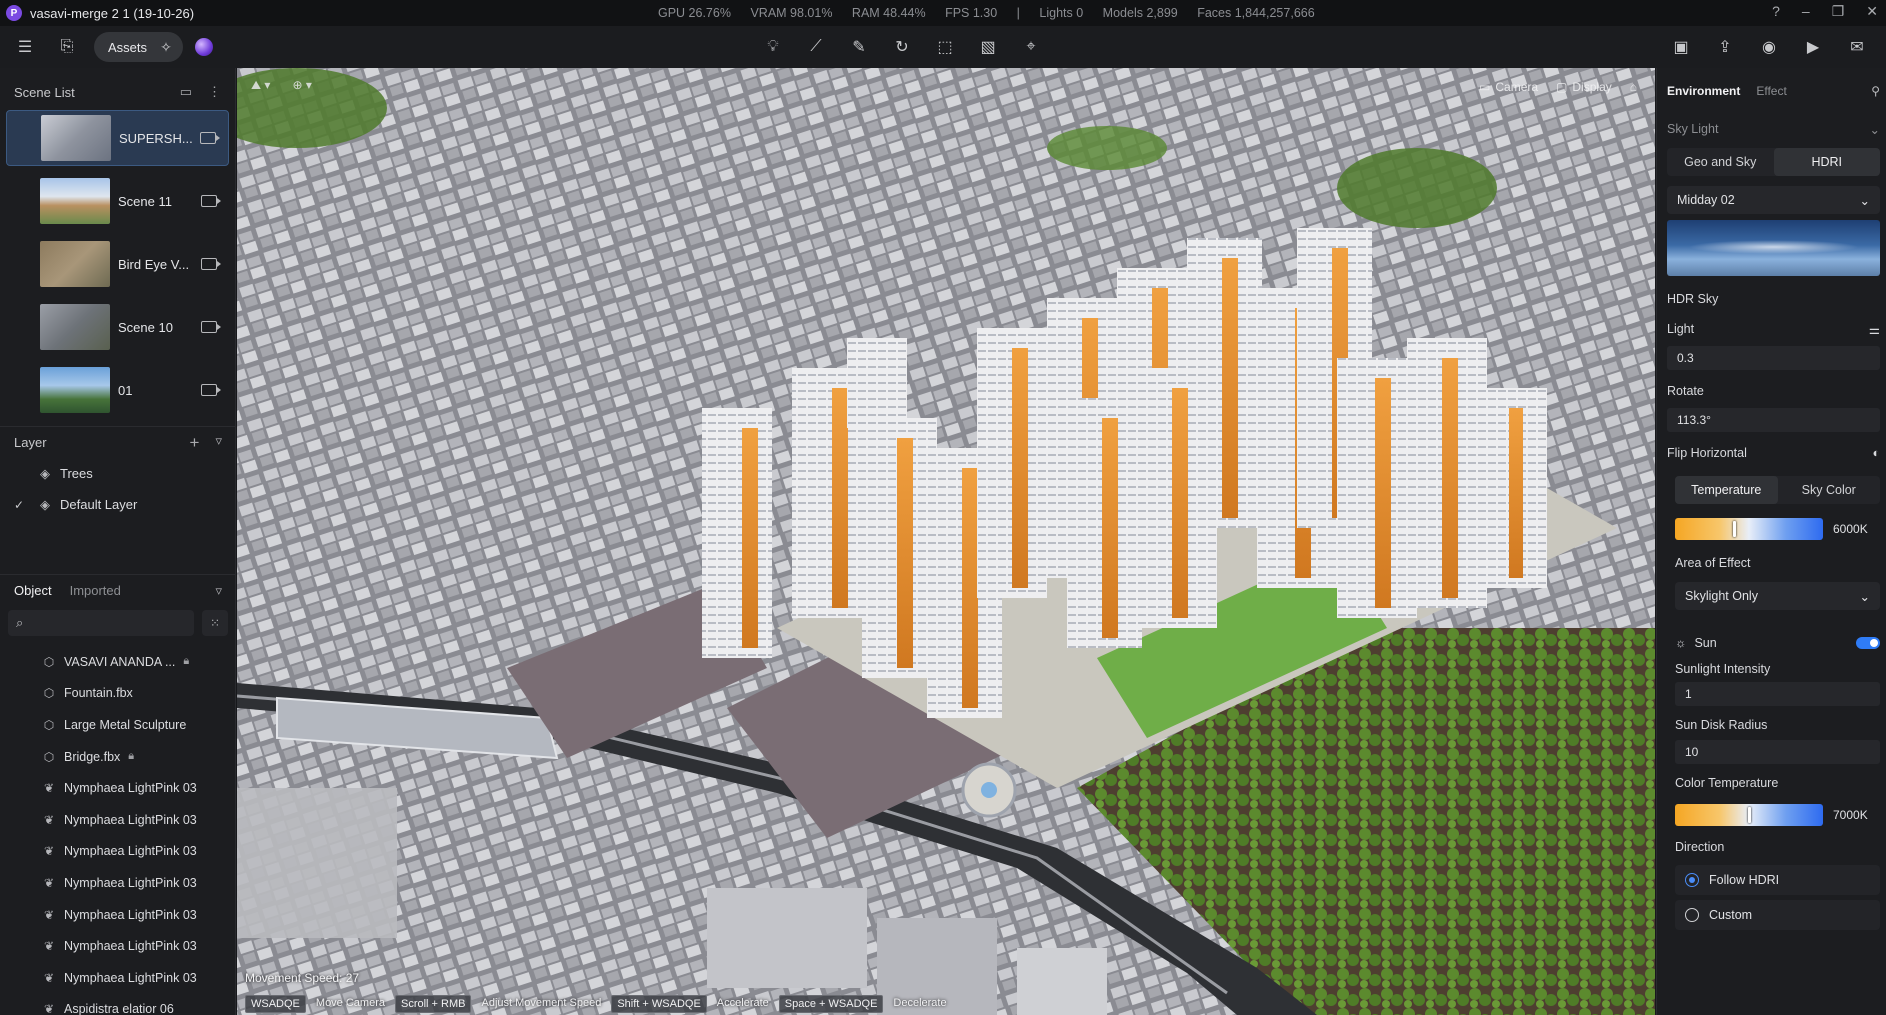  I want to click on scene-view-icon: ▭, so click(186, 92).